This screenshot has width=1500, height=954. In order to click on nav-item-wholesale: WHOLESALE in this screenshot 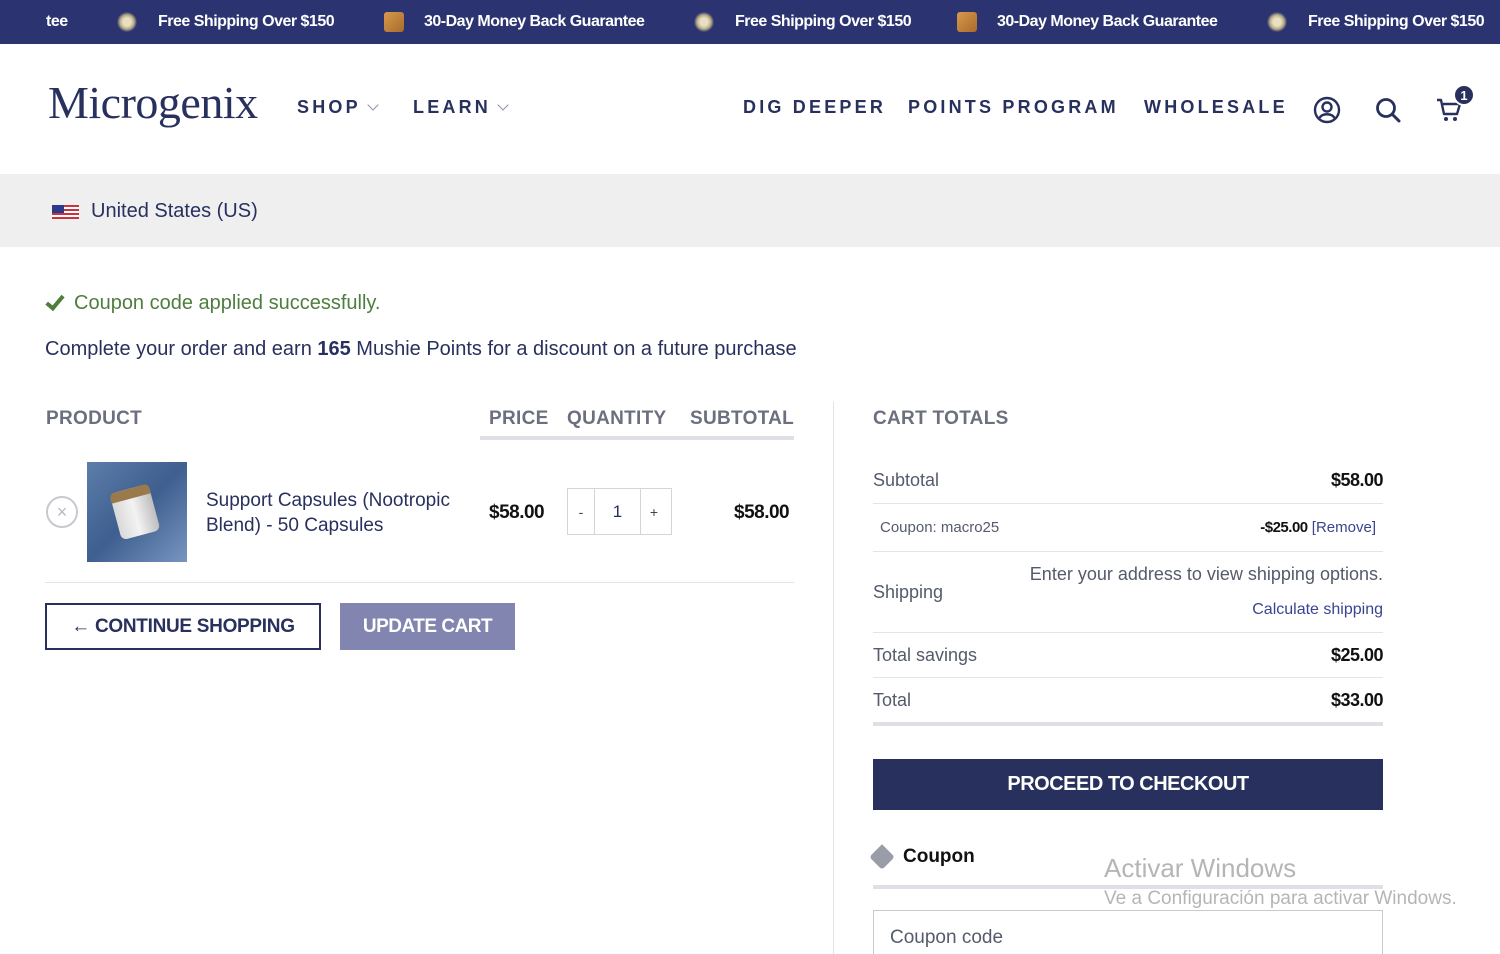, I will do `click(1216, 107)`.